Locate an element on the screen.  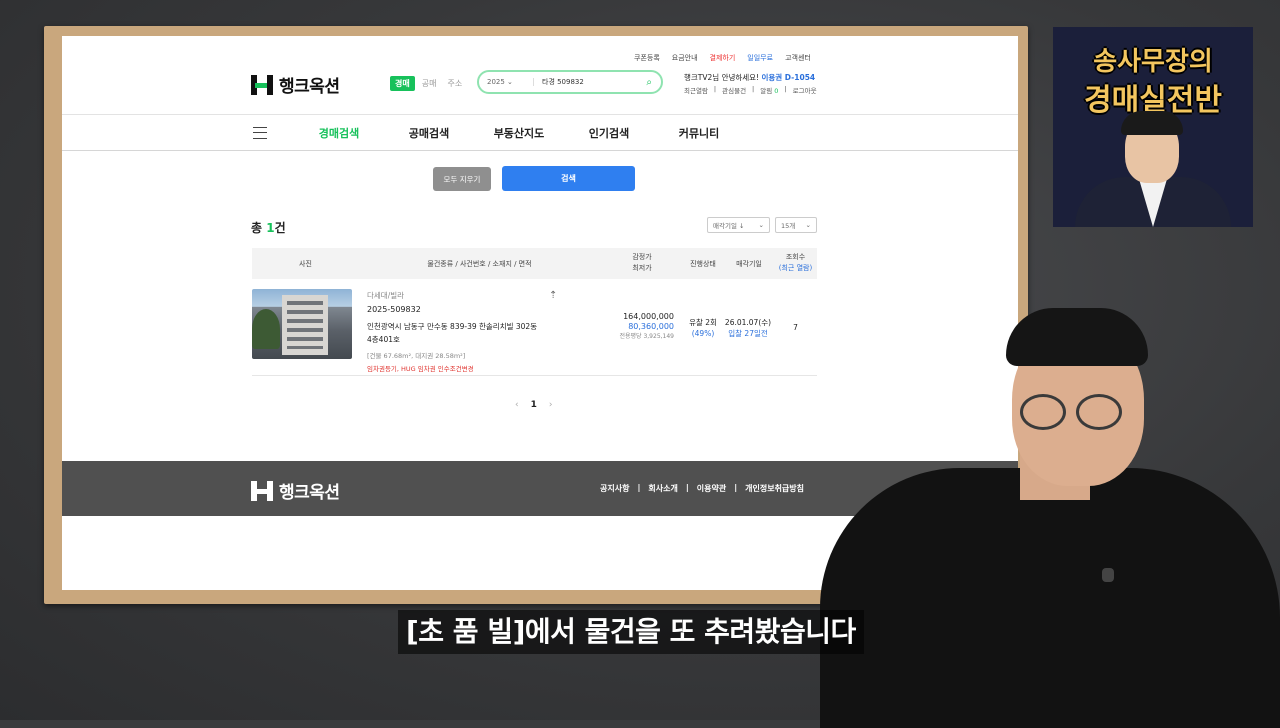
instructor-hair is located at coordinates (1152, 123).